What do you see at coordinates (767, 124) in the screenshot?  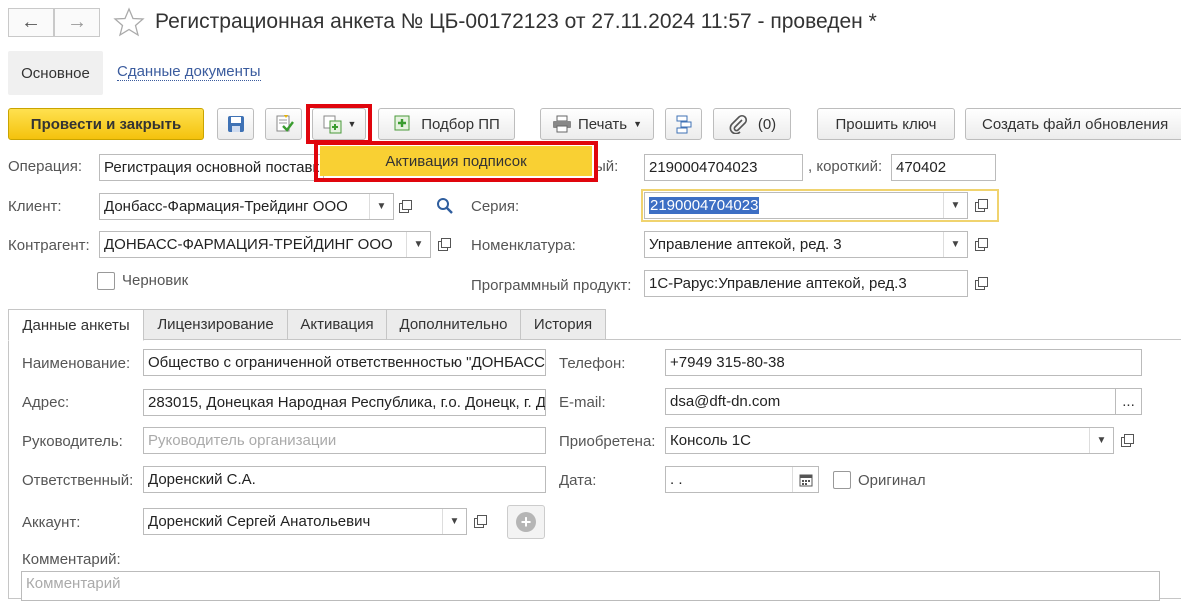 I see `attachments-count: (0)` at bounding box center [767, 124].